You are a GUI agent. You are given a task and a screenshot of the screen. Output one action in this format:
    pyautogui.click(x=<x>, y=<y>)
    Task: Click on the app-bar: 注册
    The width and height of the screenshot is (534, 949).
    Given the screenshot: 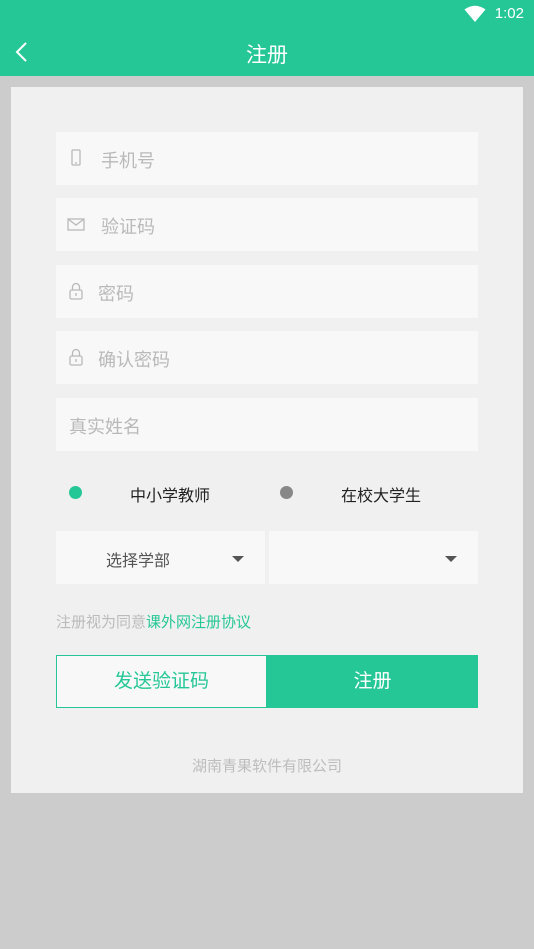 What is the action you would take?
    pyautogui.click(x=267, y=52)
    